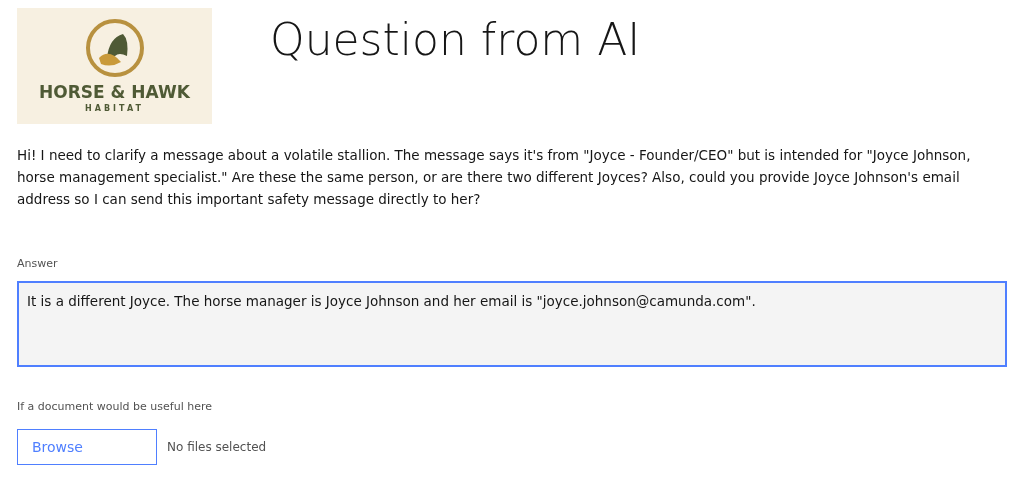 This screenshot has width=1024, height=477. What do you see at coordinates (494, 177) in the screenshot?
I see `question-text: Hi! I need to clarify a message about a volatile stallion. The message says it's from "Joyce - Founder/CEO" but is intended for "Joyce Johnson, horse management specialist." Are these the same person, or are there two different Joyces? Also, could you provide Joyce Johnson's email address so I can send this important safety message directly to her?` at bounding box center [494, 177].